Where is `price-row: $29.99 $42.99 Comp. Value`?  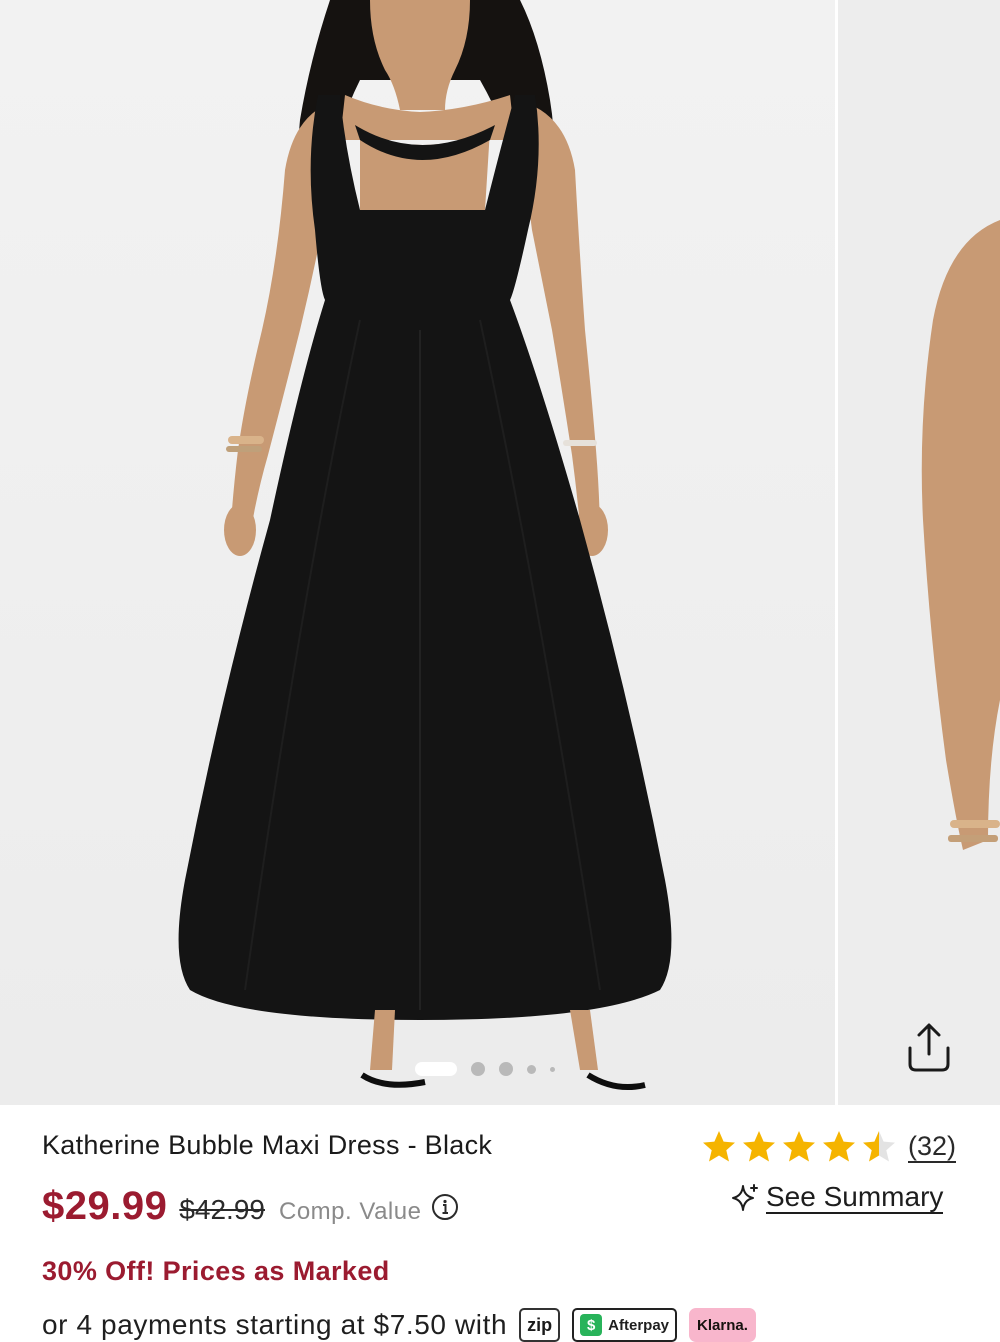
price-row: $29.99 $42.99 Comp. Value is located at coordinates (250, 1206).